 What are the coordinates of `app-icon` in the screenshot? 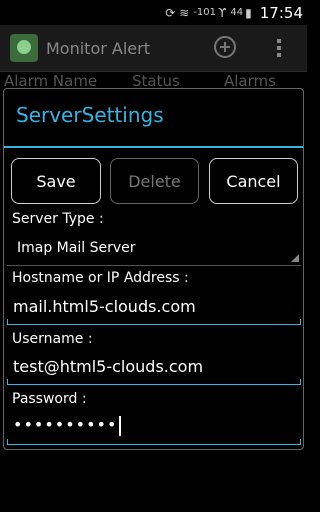 It's located at (24, 48).